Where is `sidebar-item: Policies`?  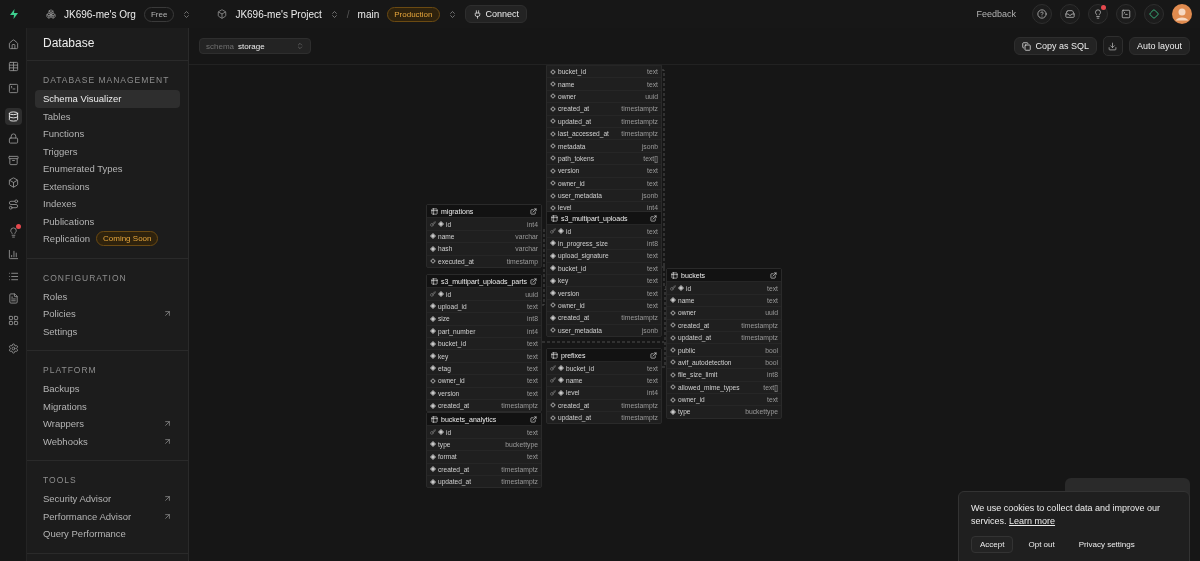 sidebar-item: Policies is located at coordinates (107, 314).